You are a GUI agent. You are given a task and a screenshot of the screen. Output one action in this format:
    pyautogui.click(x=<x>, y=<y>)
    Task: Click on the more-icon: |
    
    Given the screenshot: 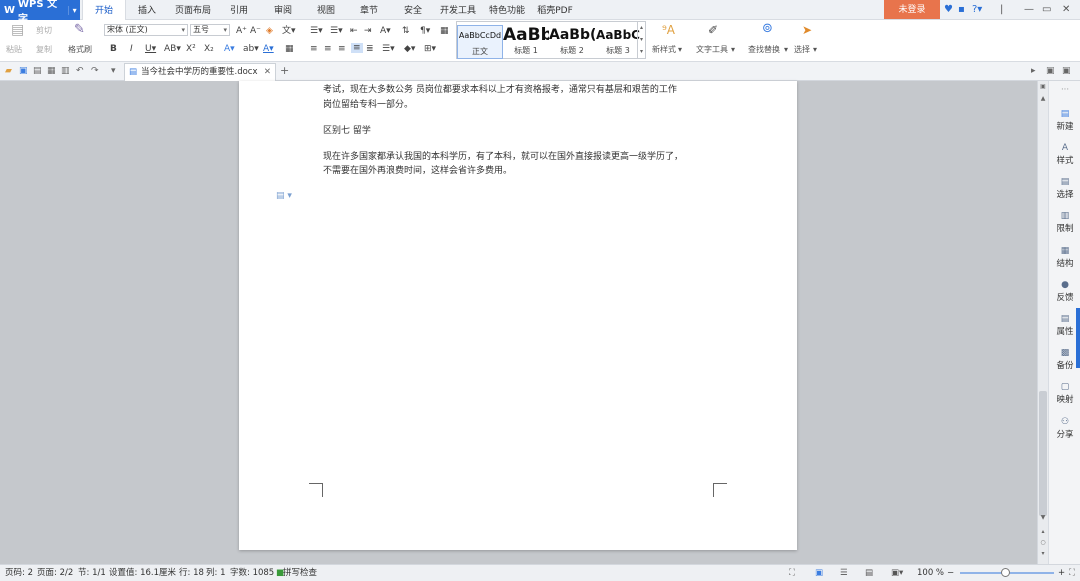 What is the action you would take?
    pyautogui.click(x=1001, y=10)
    